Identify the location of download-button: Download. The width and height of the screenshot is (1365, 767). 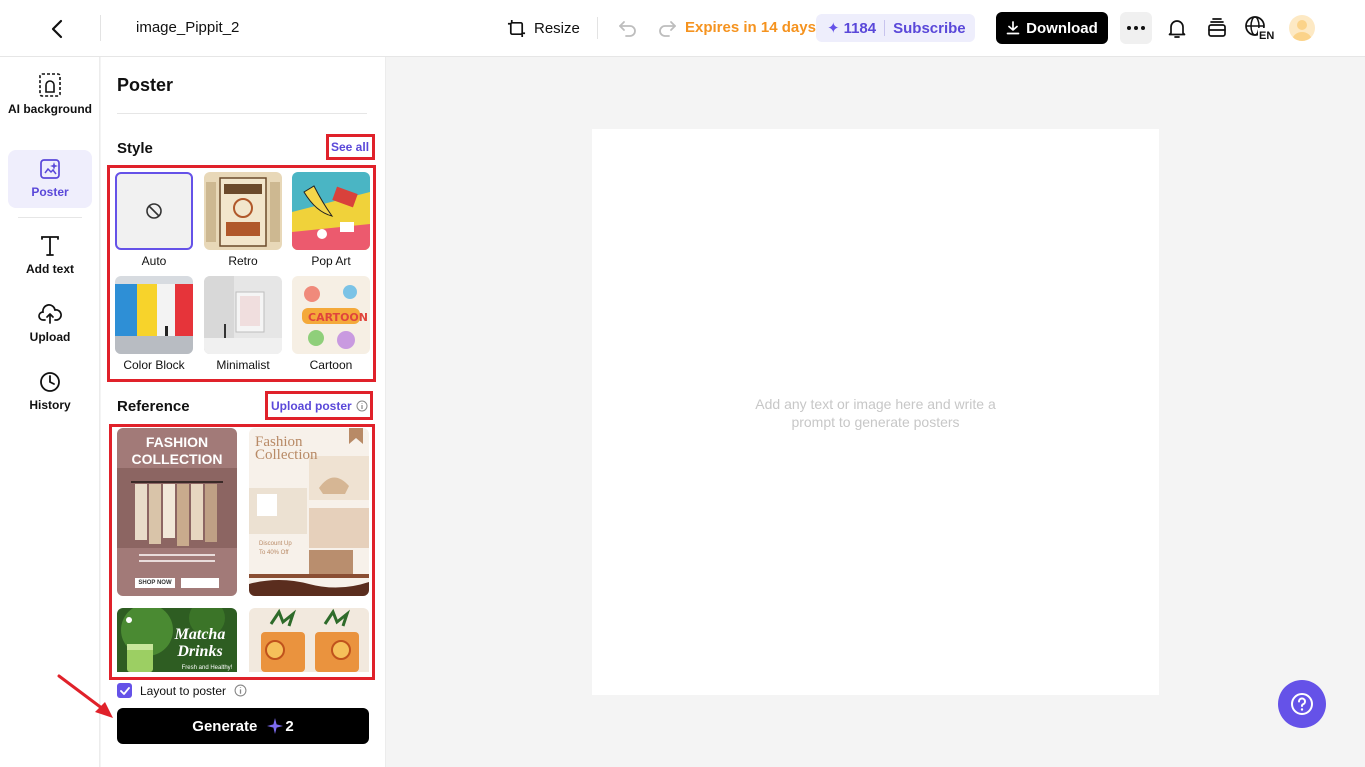
(1052, 28).